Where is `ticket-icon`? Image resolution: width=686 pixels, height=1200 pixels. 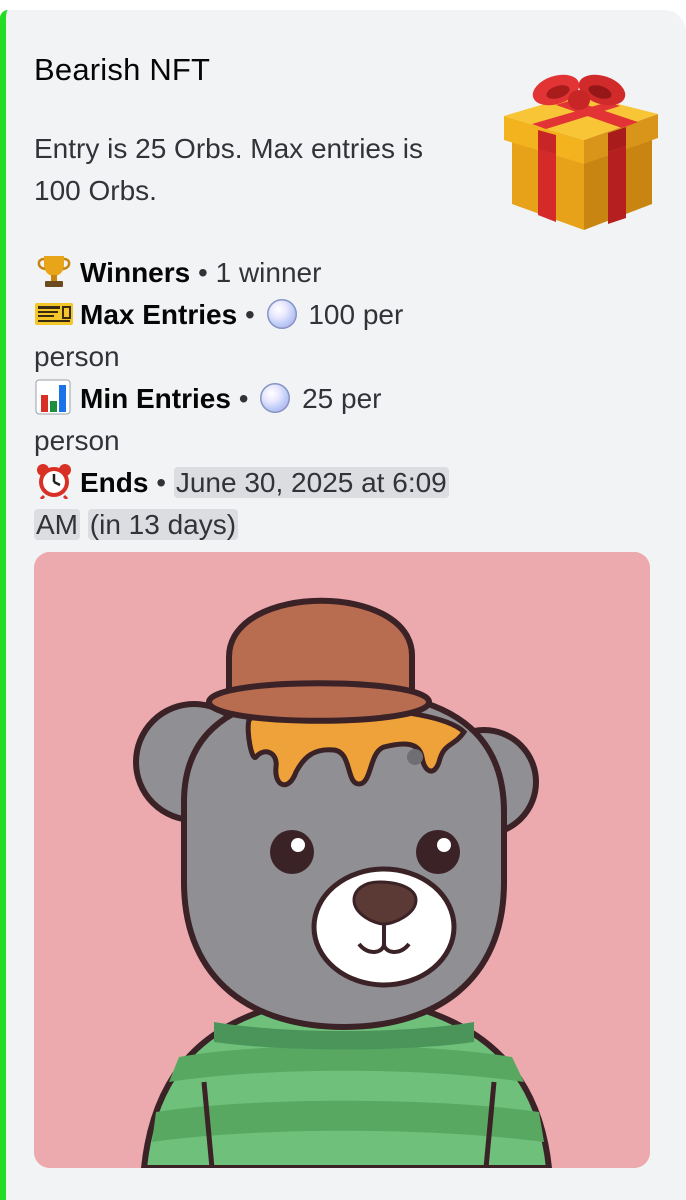
ticket-icon is located at coordinates (54, 313).